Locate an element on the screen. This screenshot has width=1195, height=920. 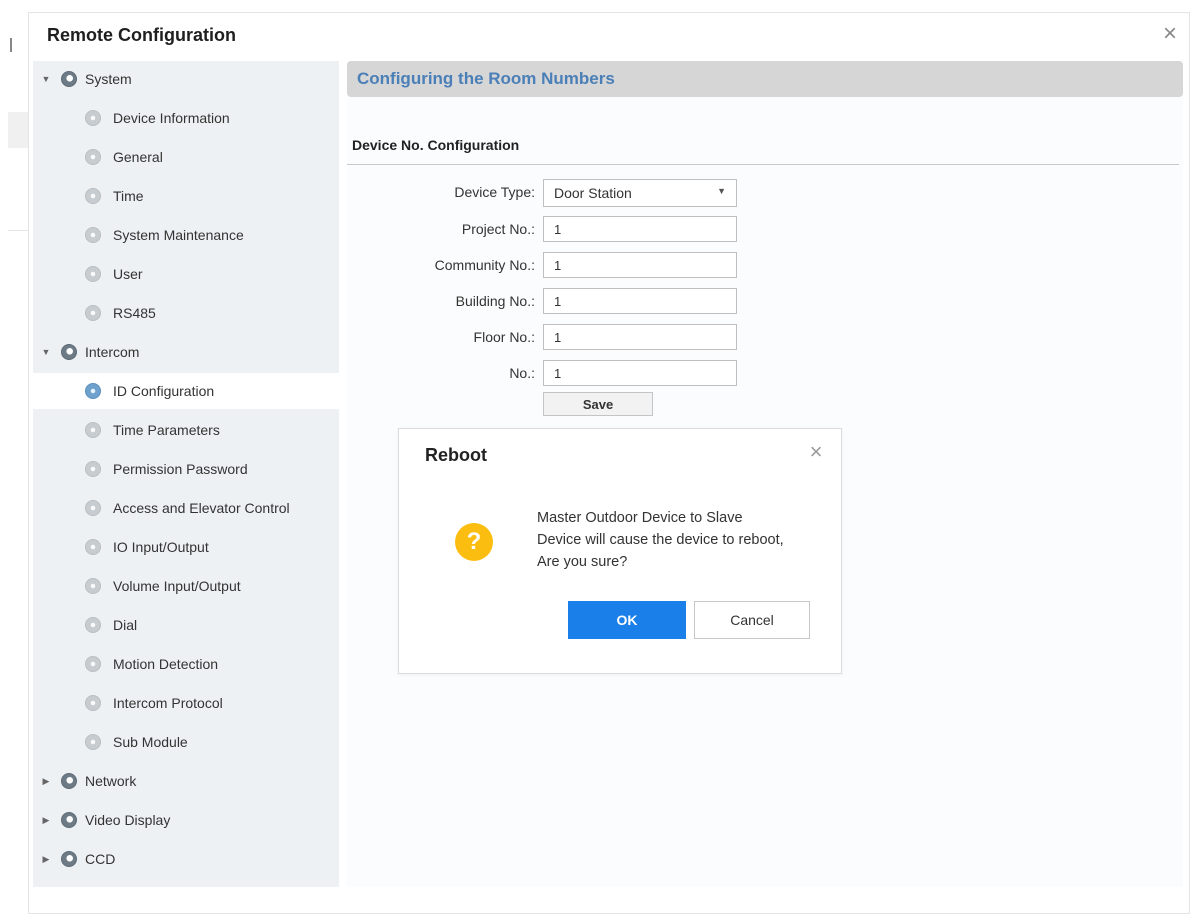
question-icon: ? is located at coordinates (474, 542).